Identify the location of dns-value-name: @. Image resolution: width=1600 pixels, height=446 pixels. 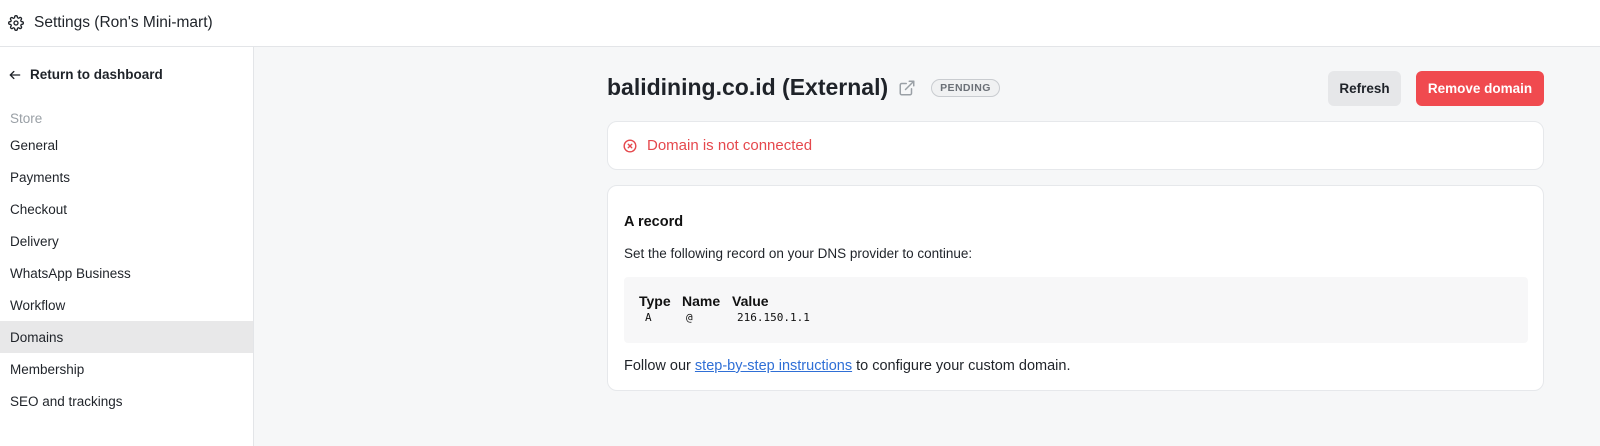
(689, 317).